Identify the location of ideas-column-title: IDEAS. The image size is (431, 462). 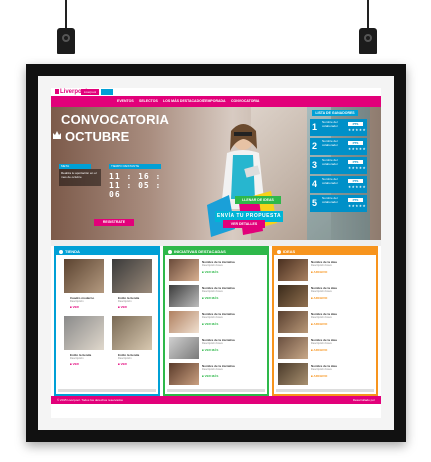
(289, 251).